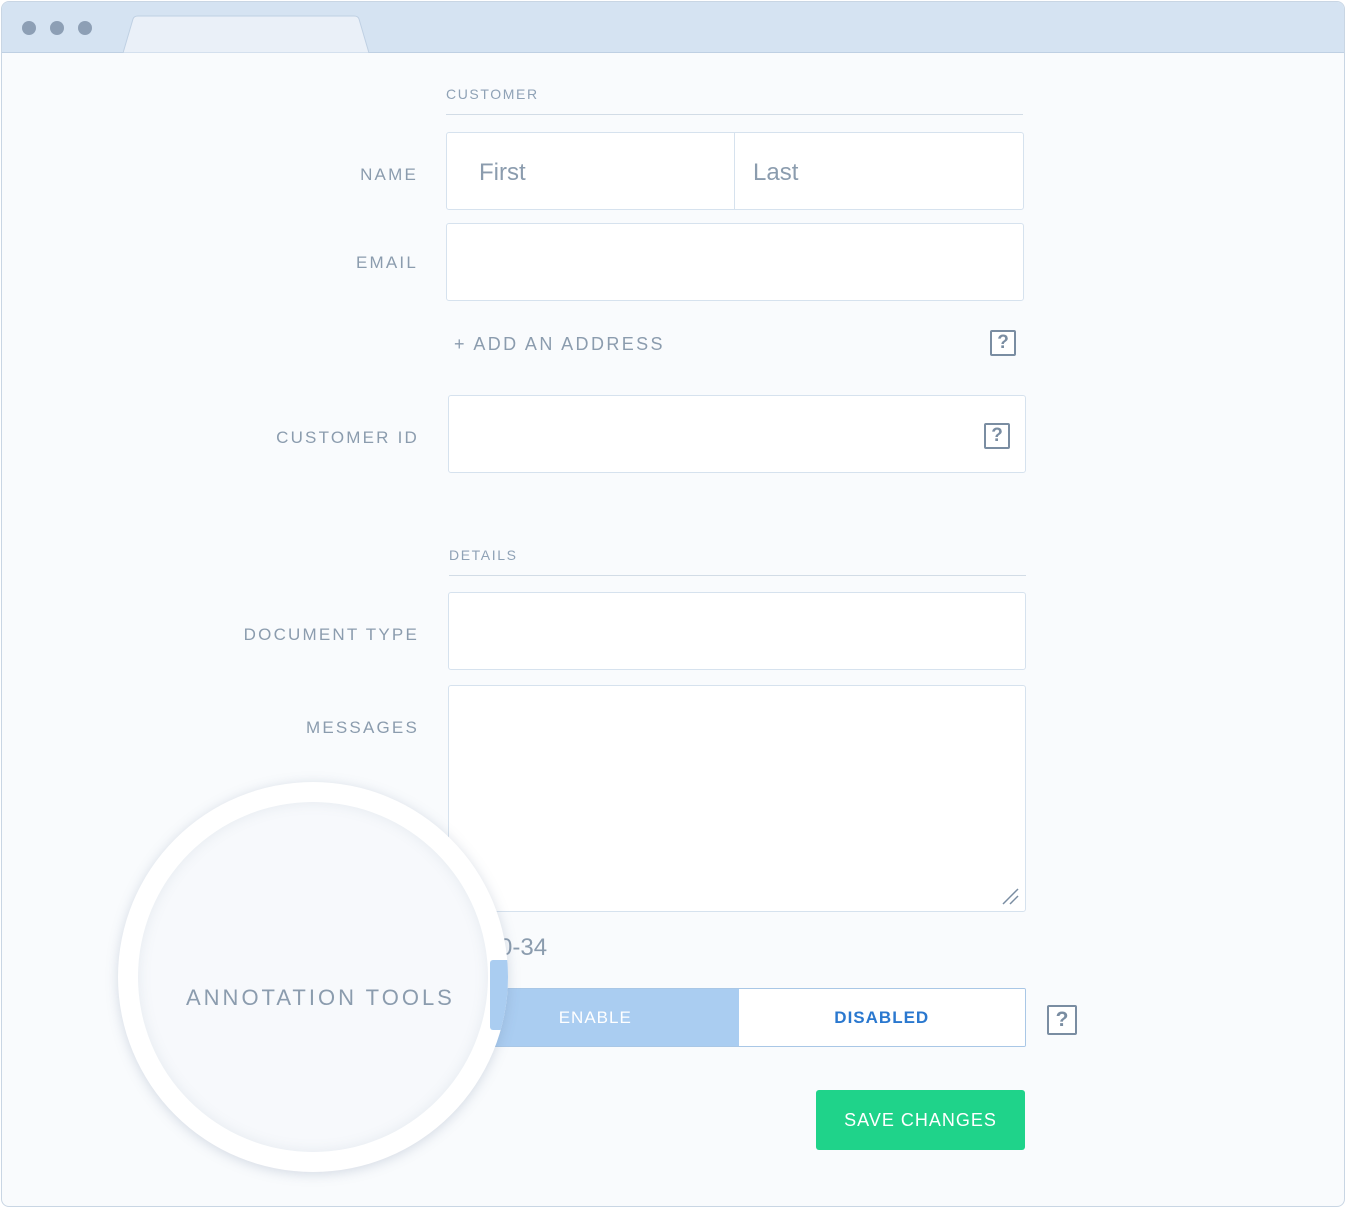 The height and width of the screenshot is (1210, 1348). Describe the element at coordinates (920, 1120) in the screenshot. I see `save-changes-button: SAVE CHANGES` at that location.